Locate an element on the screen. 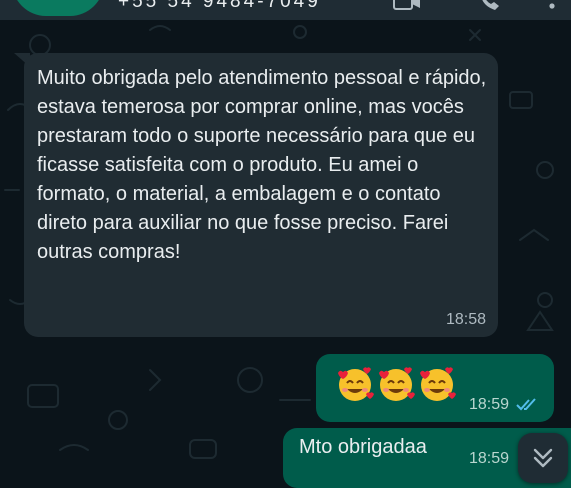 The image size is (571, 488). message-text: Mto obrigadaa is located at coordinates (363, 447).